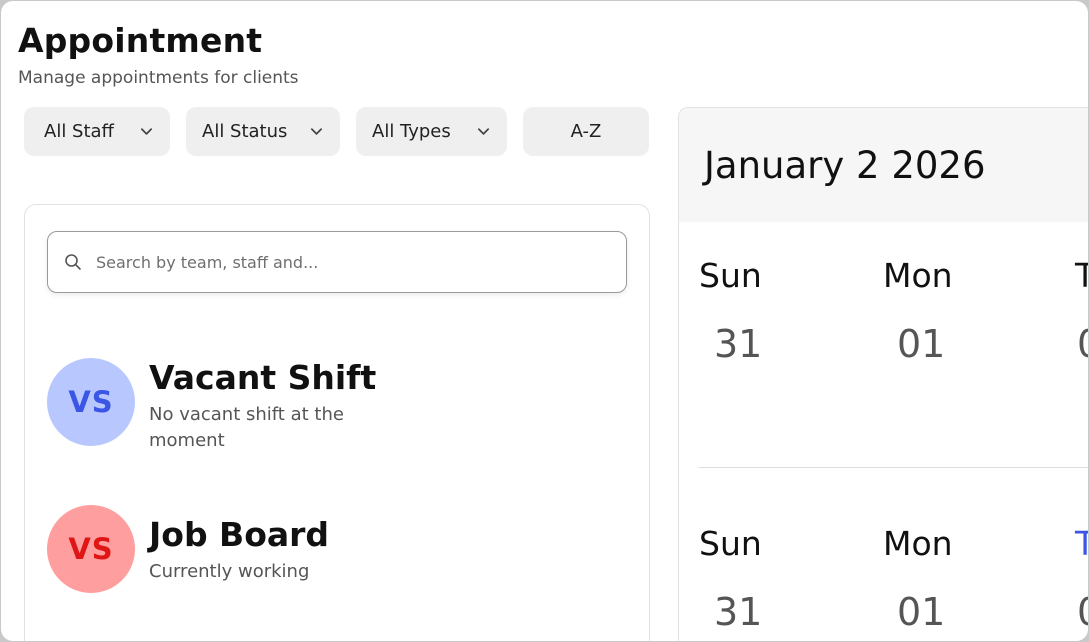 The width and height of the screenshot is (1089, 642). Describe the element at coordinates (239, 534) in the screenshot. I see `entry-title: Job Board` at that location.